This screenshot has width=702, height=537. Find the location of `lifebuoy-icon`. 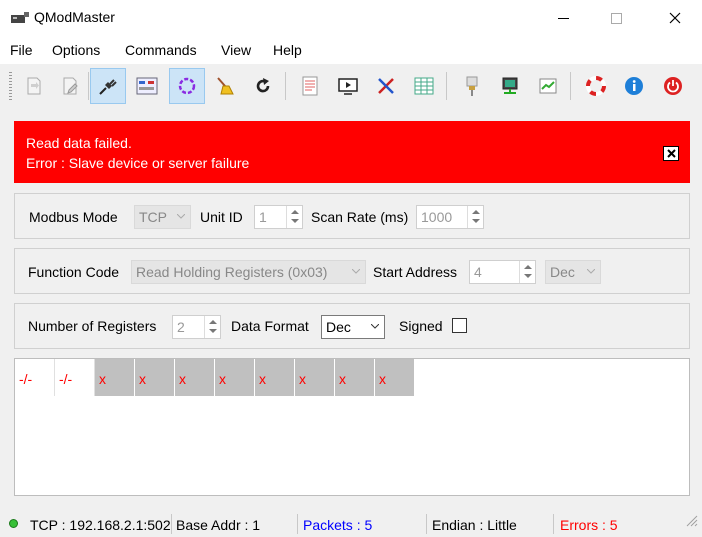

lifebuoy-icon is located at coordinates (596, 86).